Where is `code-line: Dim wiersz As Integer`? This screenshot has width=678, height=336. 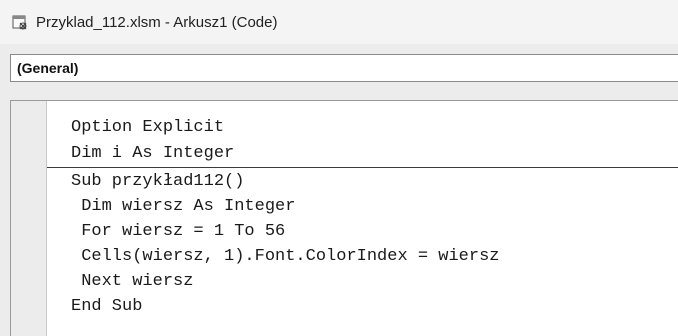
code-line: Dim wiersz As Integer is located at coordinates (183, 206).